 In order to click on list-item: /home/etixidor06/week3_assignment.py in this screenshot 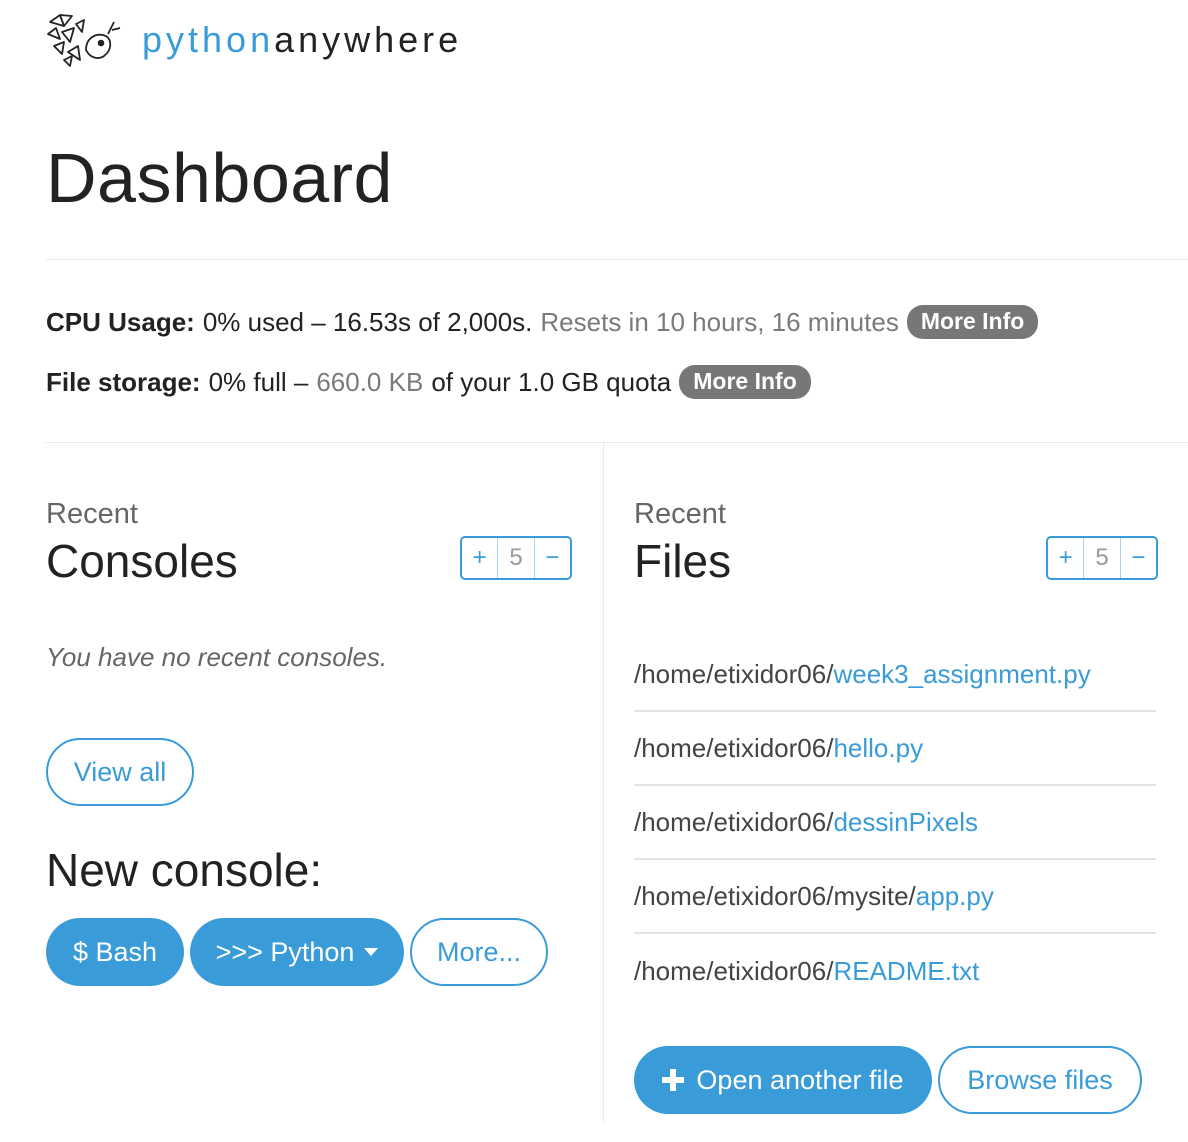, I will do `click(895, 675)`.